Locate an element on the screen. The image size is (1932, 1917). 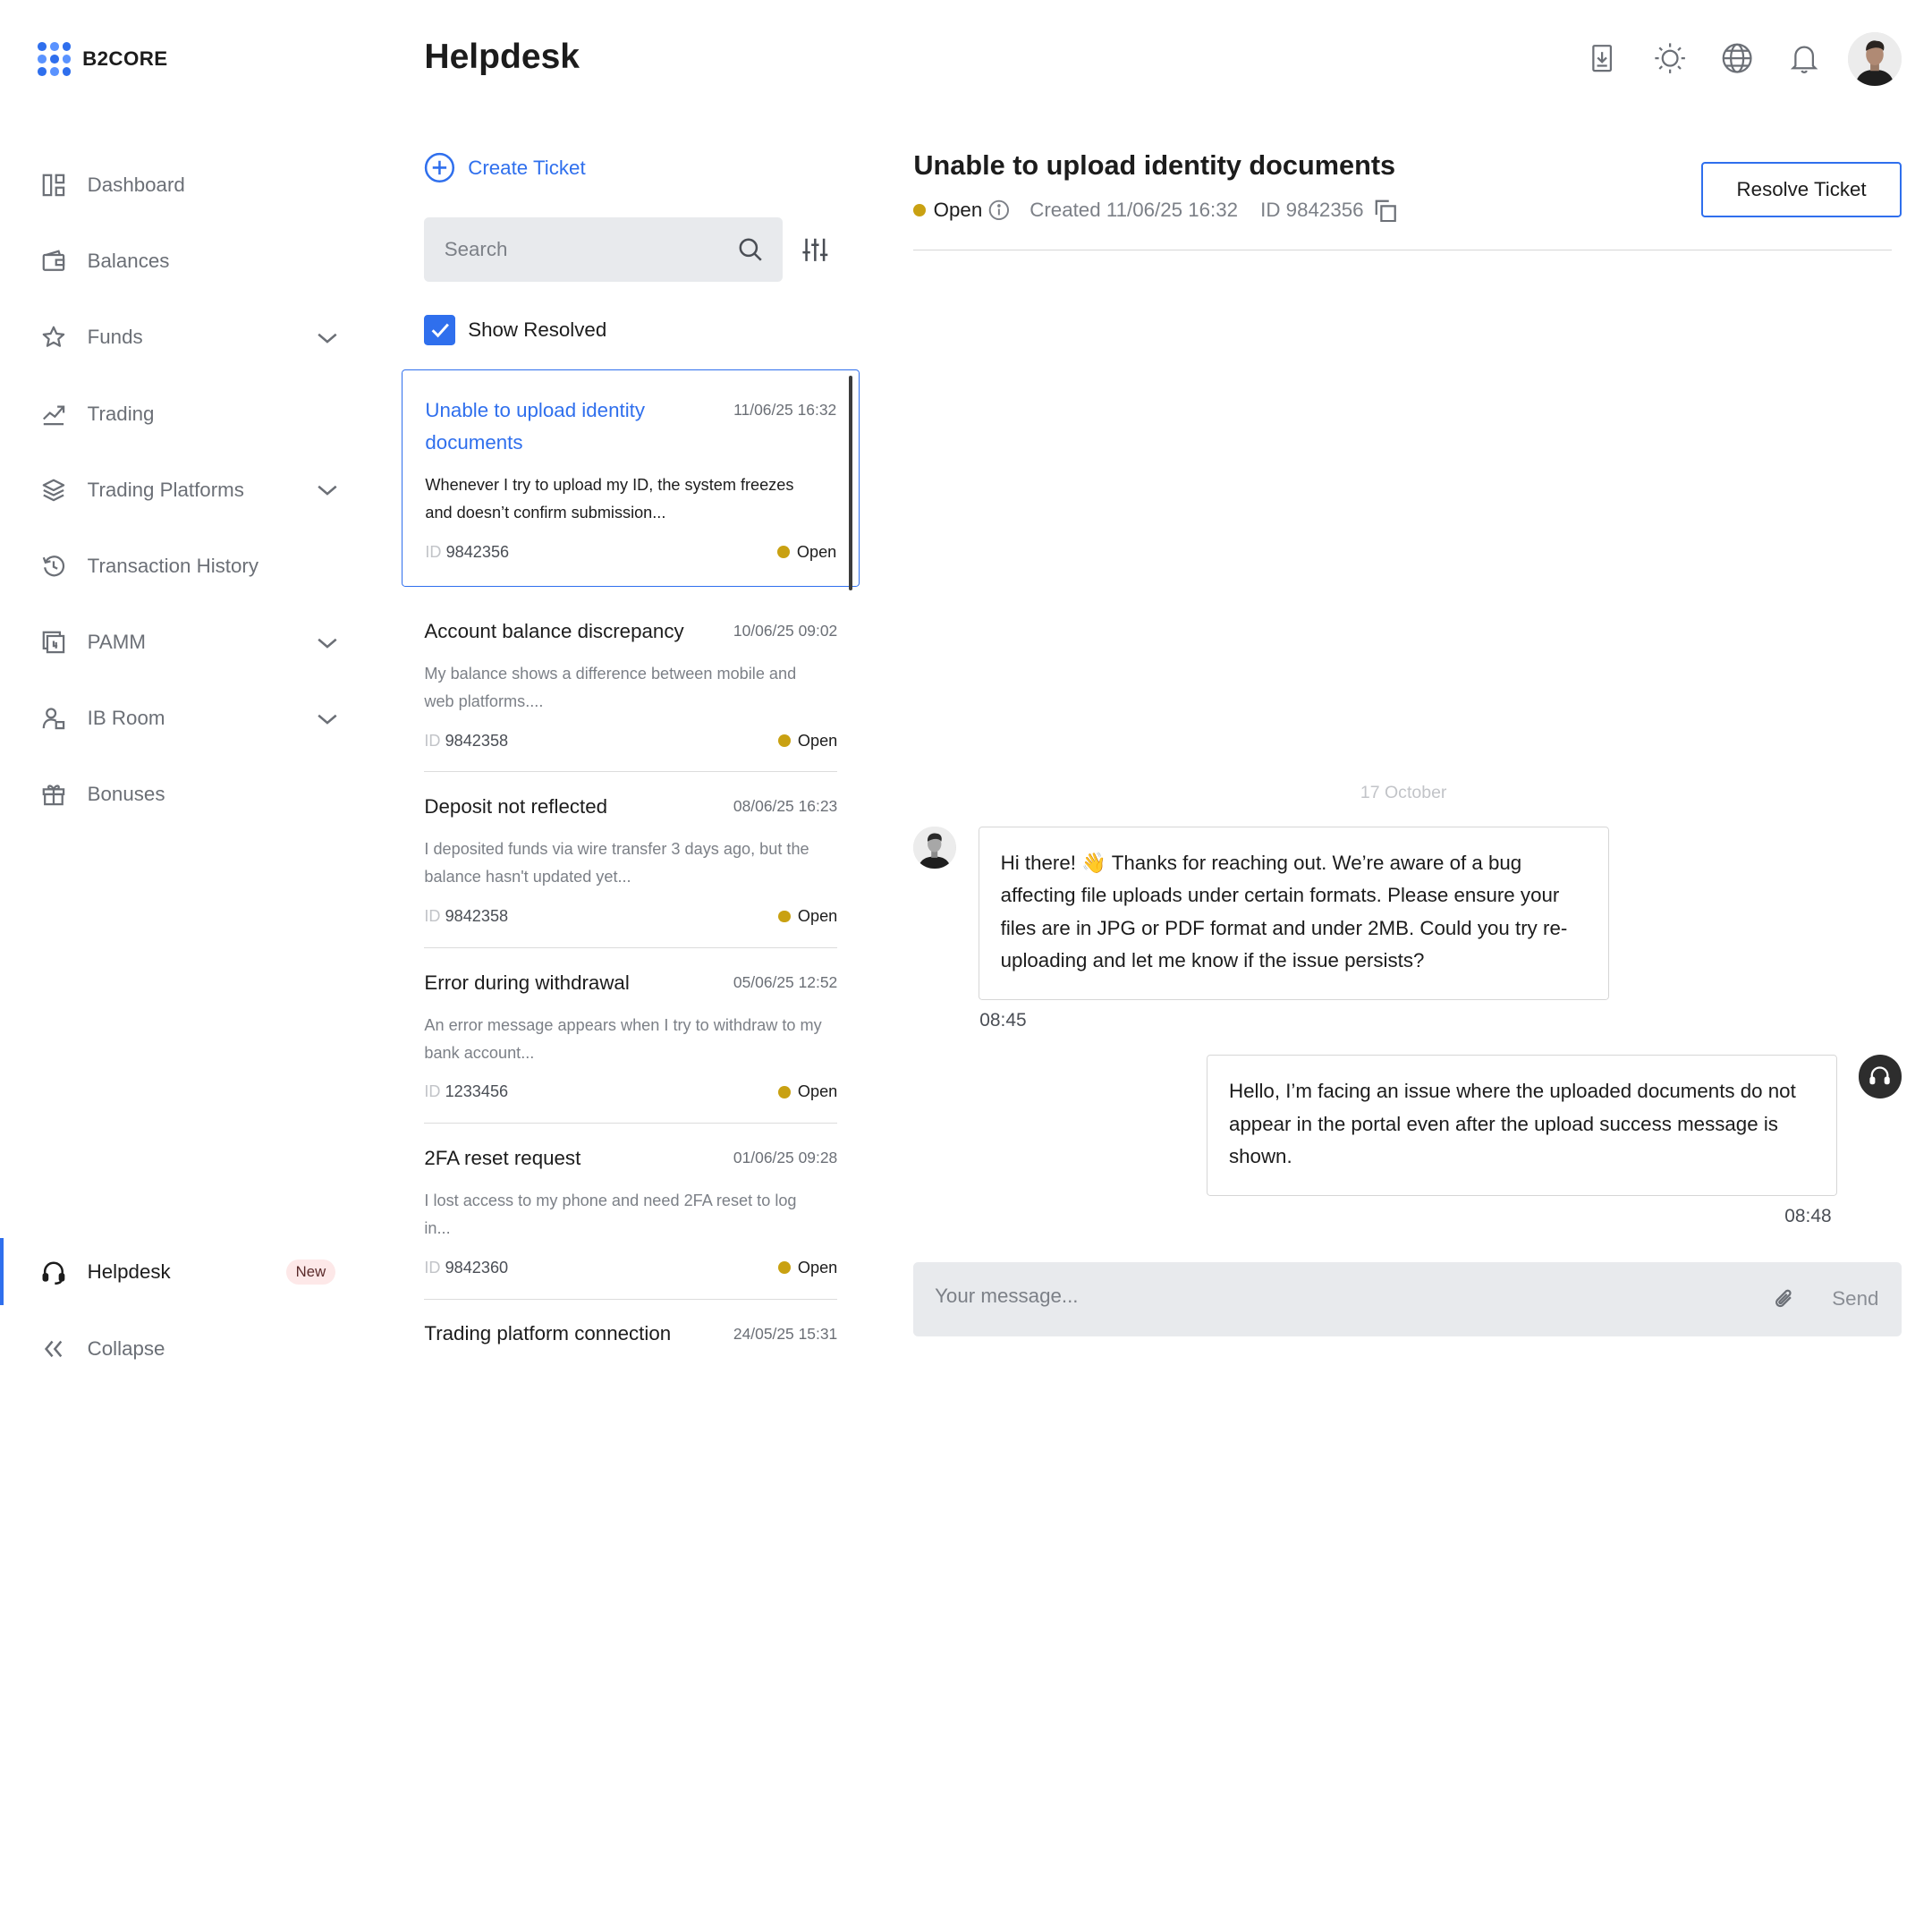
agent-avatar is located at coordinates (934, 848).